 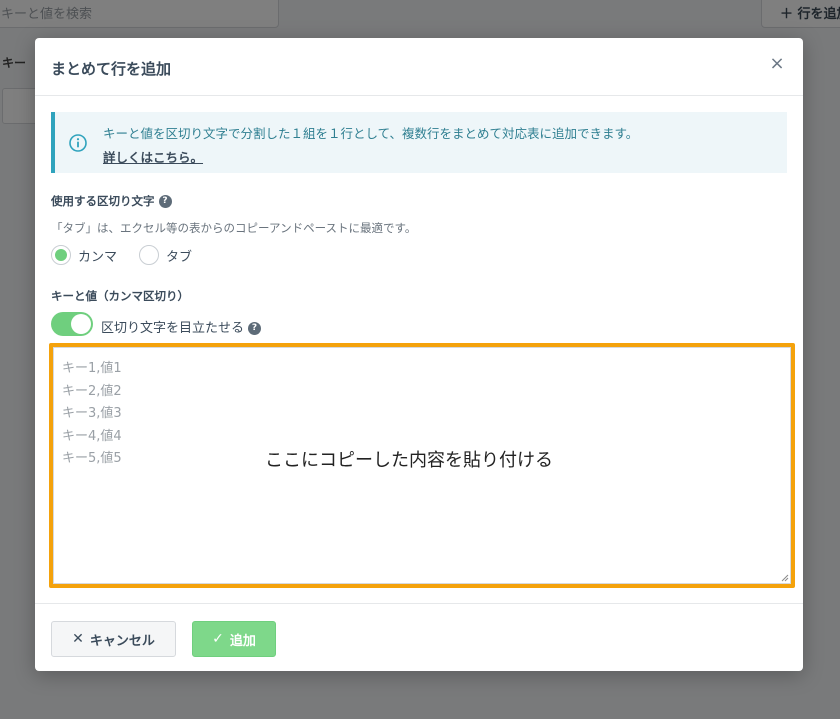 I want to click on radio-comma, so click(x=61, y=255).